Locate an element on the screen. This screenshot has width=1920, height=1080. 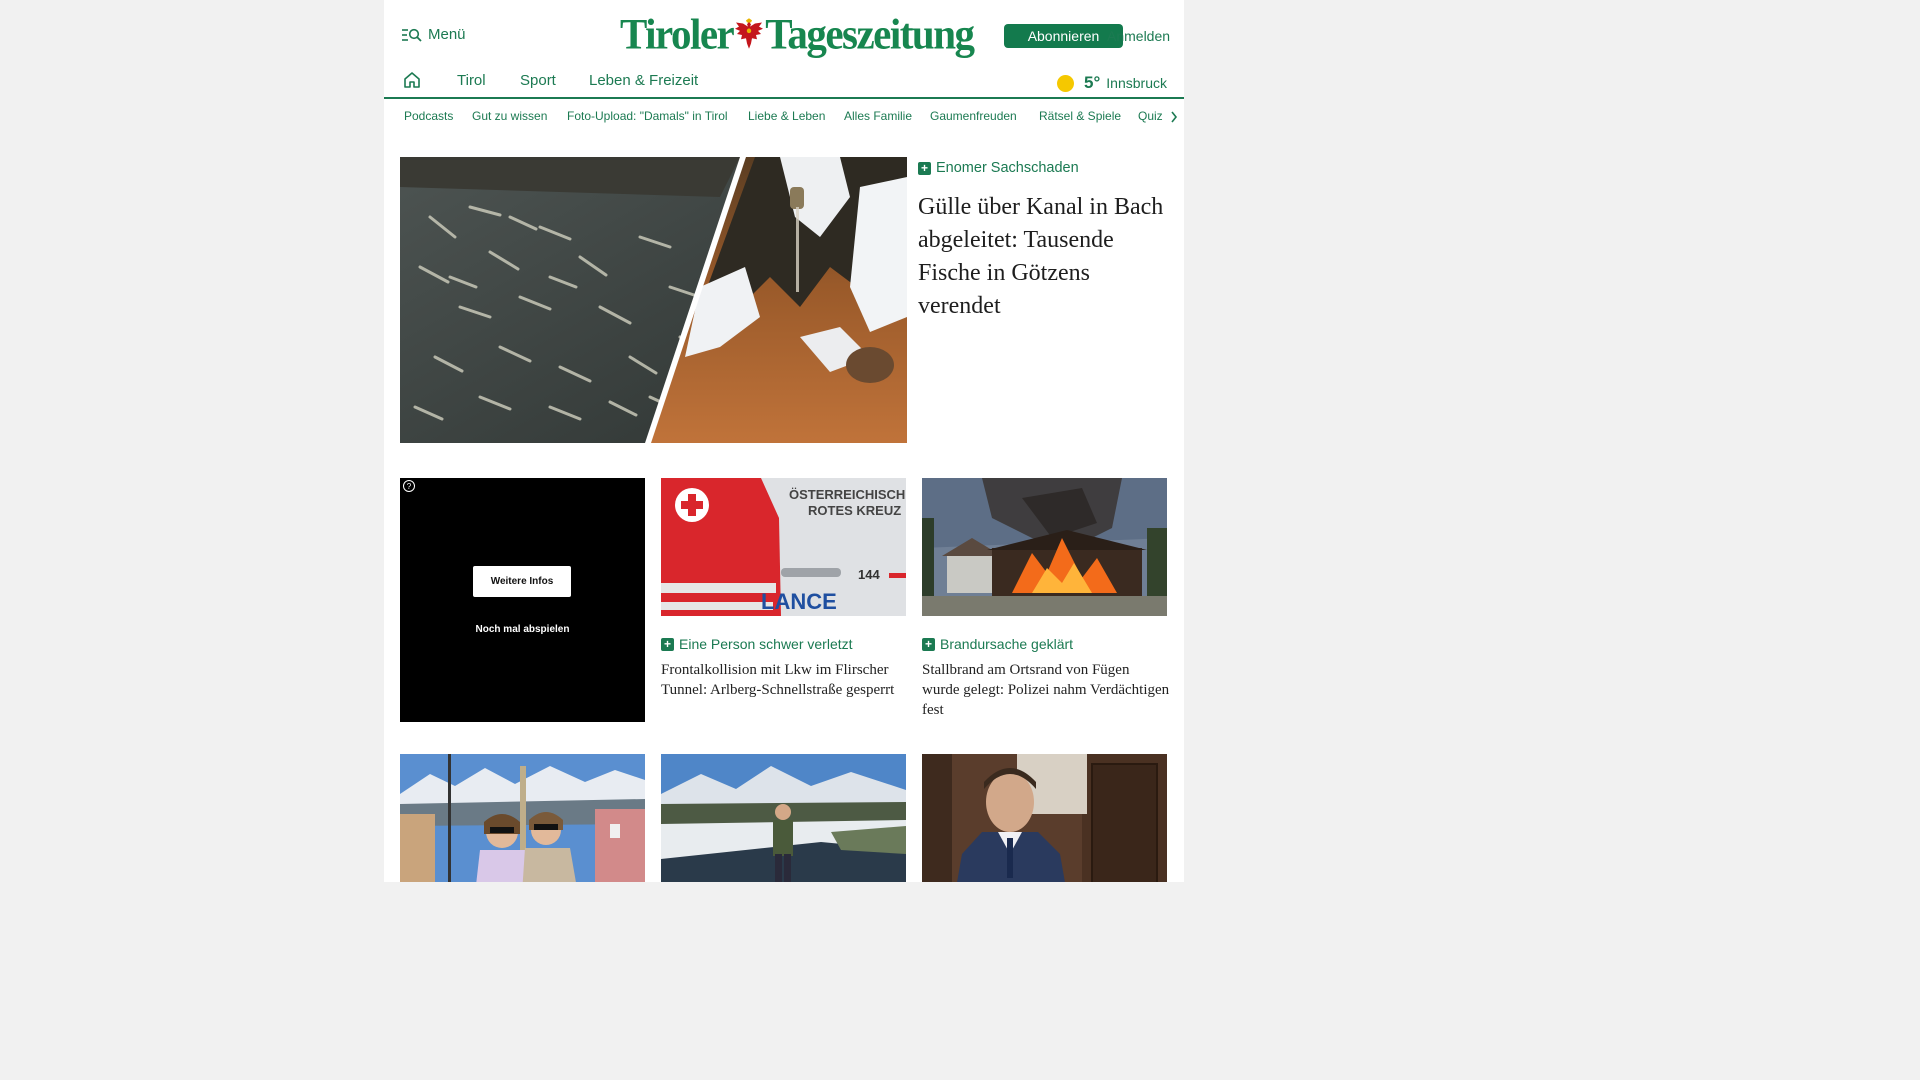
logo-text-part1: Tiroler is located at coordinates (677, 34).